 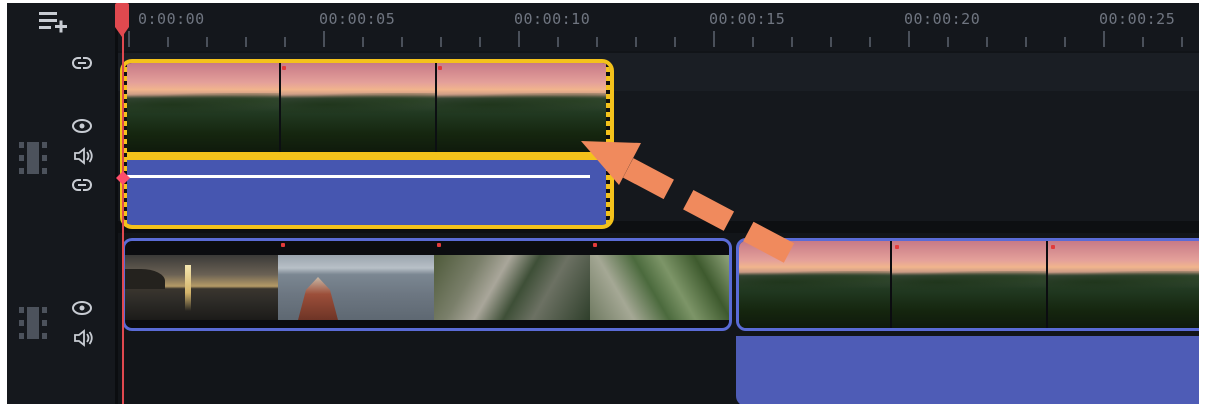 What do you see at coordinates (171, 19) in the screenshot?
I see `ruler-label-0: 0:00:00` at bounding box center [171, 19].